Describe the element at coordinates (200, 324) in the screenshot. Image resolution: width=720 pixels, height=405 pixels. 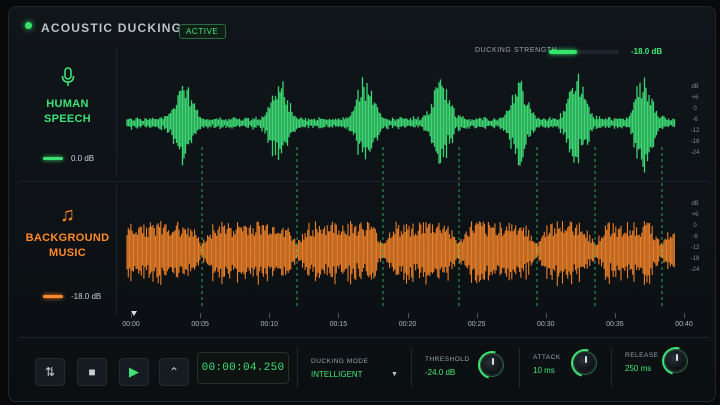
I see `tick-label: 00:05` at that location.